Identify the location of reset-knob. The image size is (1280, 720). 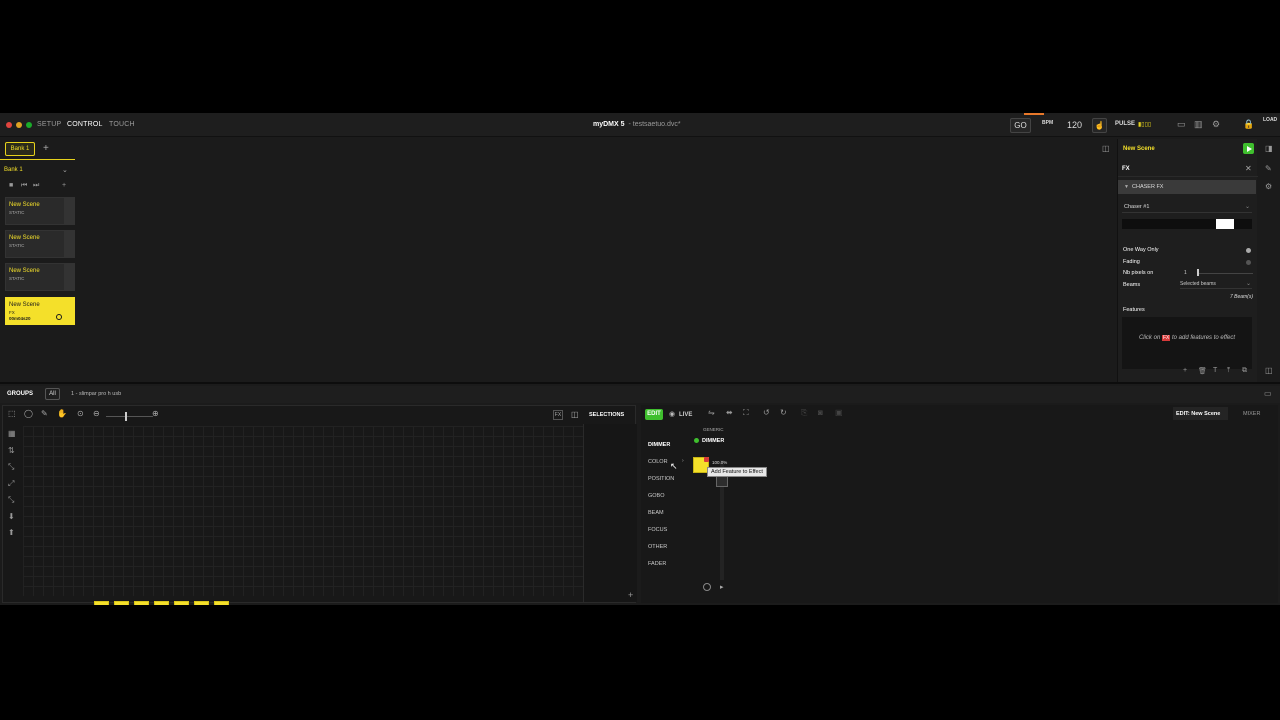
(707, 587).